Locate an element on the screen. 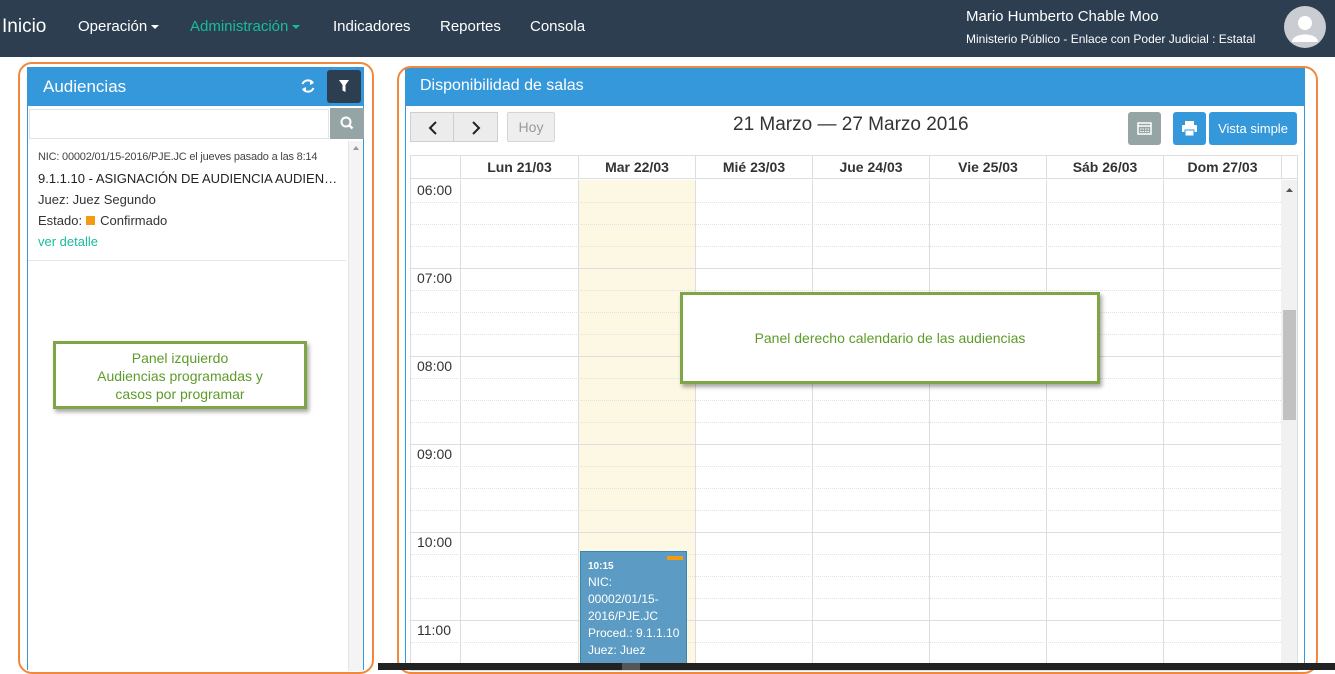  day-header: Jue 24/03 is located at coordinates (870, 167).